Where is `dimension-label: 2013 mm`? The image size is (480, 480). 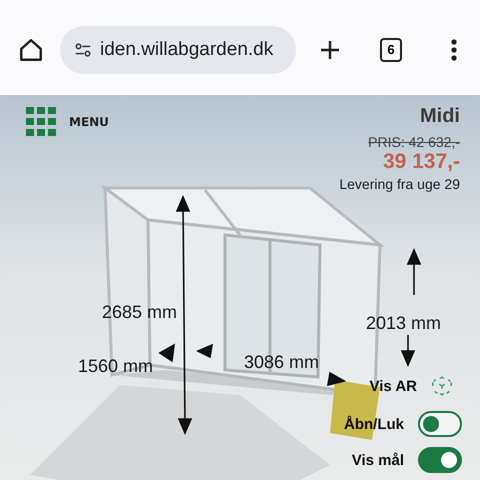
dimension-label: 2013 mm is located at coordinates (404, 323).